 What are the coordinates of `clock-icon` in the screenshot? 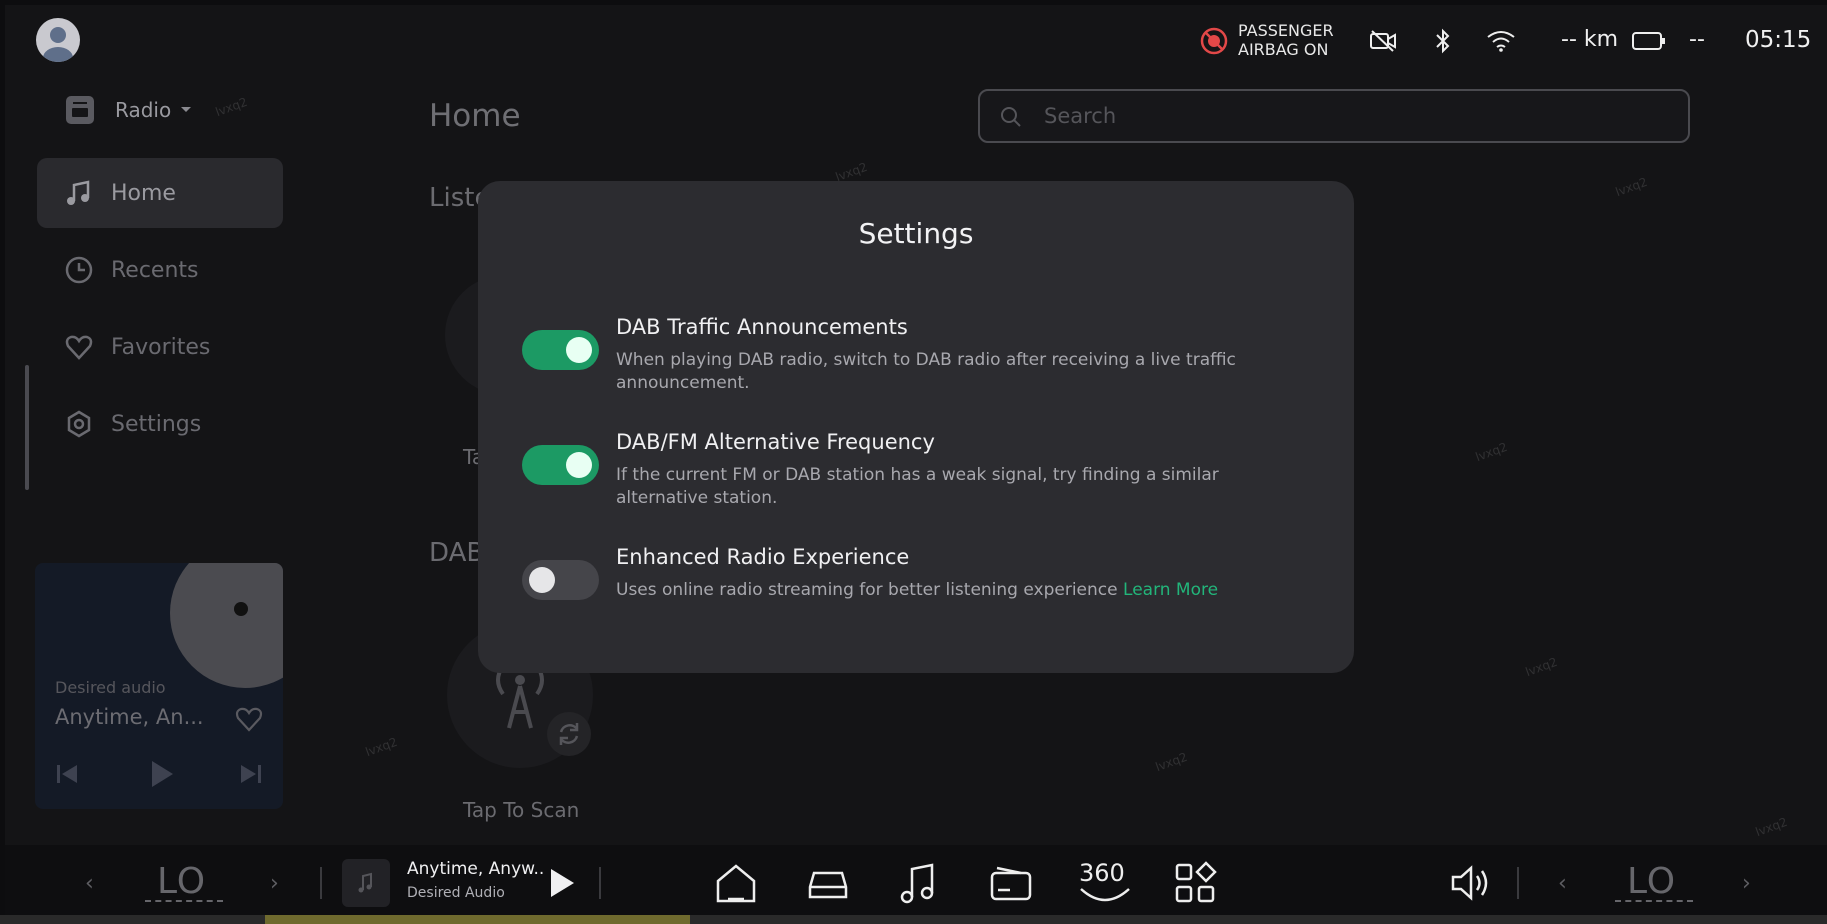 It's located at (79, 270).